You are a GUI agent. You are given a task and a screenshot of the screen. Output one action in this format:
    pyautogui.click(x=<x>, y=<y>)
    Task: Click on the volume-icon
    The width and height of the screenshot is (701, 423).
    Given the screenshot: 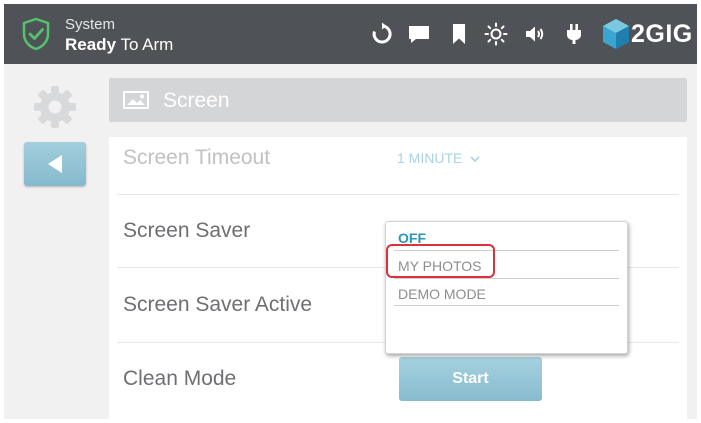 What is the action you would take?
    pyautogui.click(x=535, y=34)
    